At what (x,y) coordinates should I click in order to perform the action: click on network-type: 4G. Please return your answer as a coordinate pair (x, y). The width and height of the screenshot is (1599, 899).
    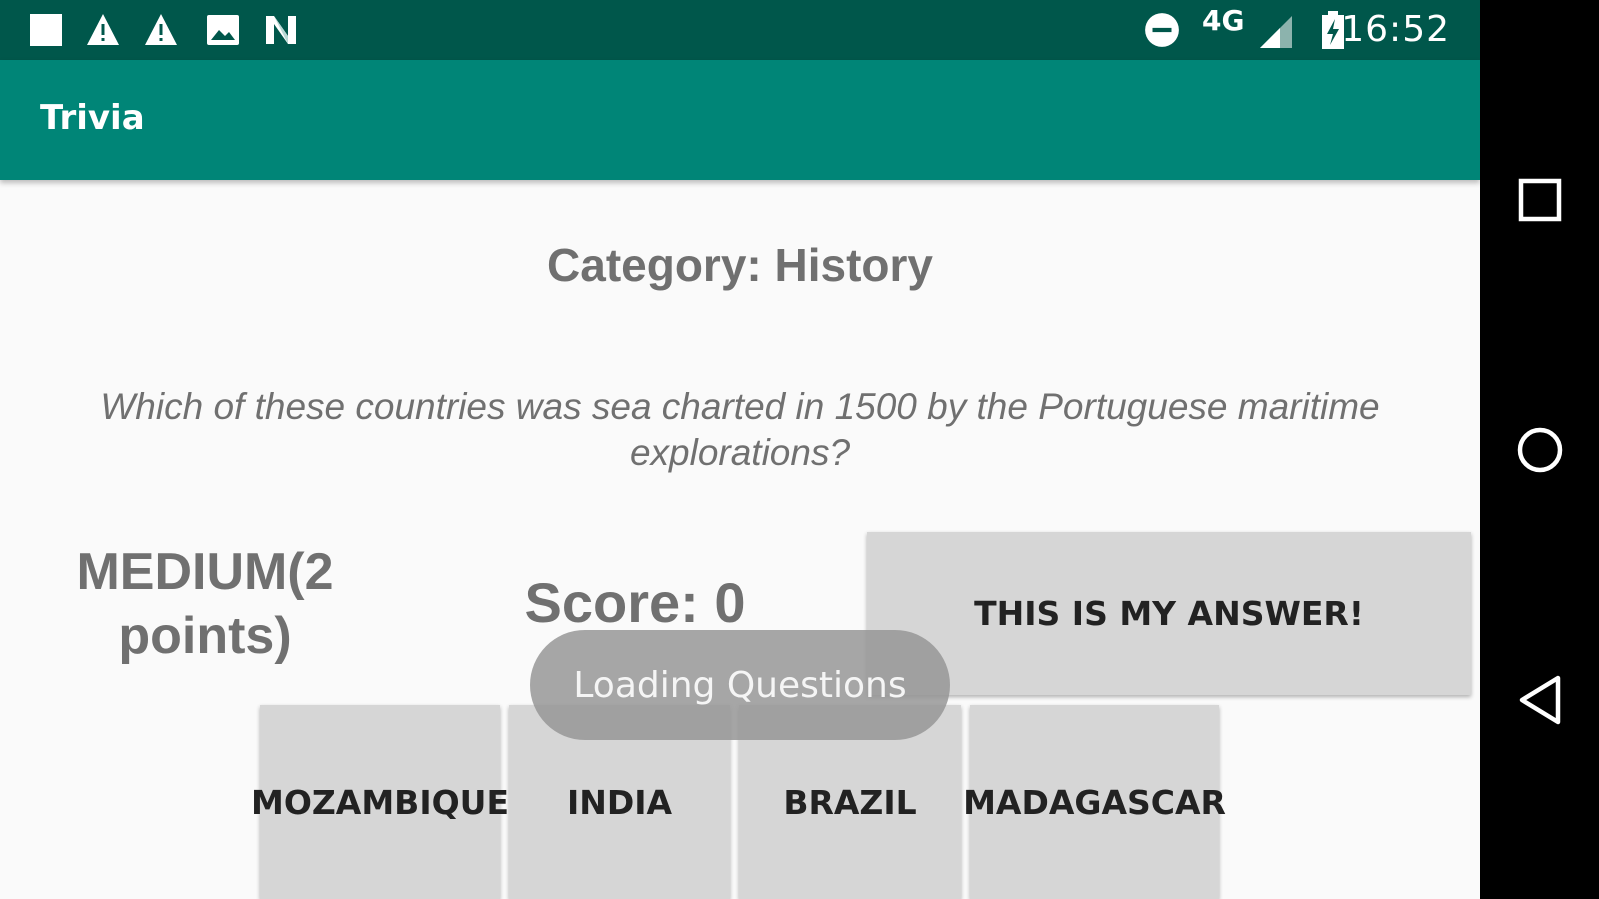
    Looking at the image, I should click on (1223, 20).